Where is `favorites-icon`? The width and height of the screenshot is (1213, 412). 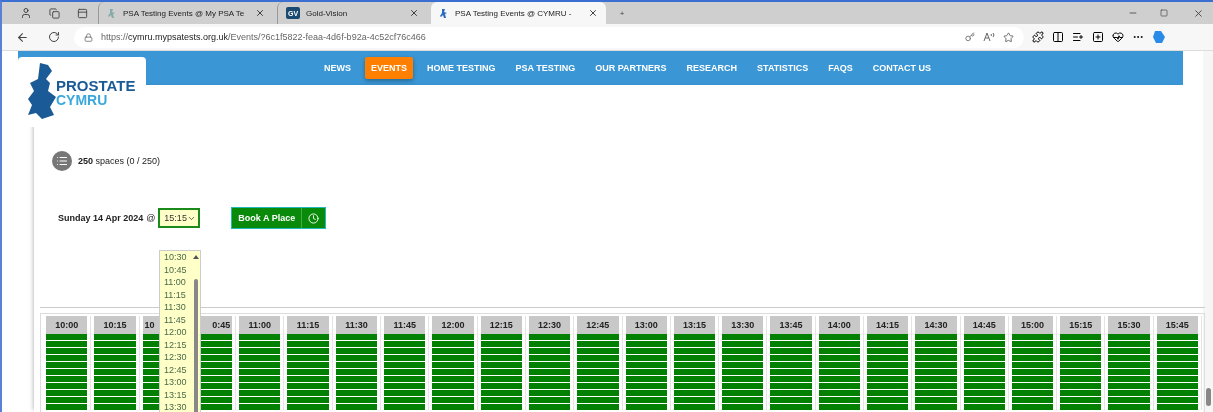
favorites-icon is located at coordinates (1078, 37).